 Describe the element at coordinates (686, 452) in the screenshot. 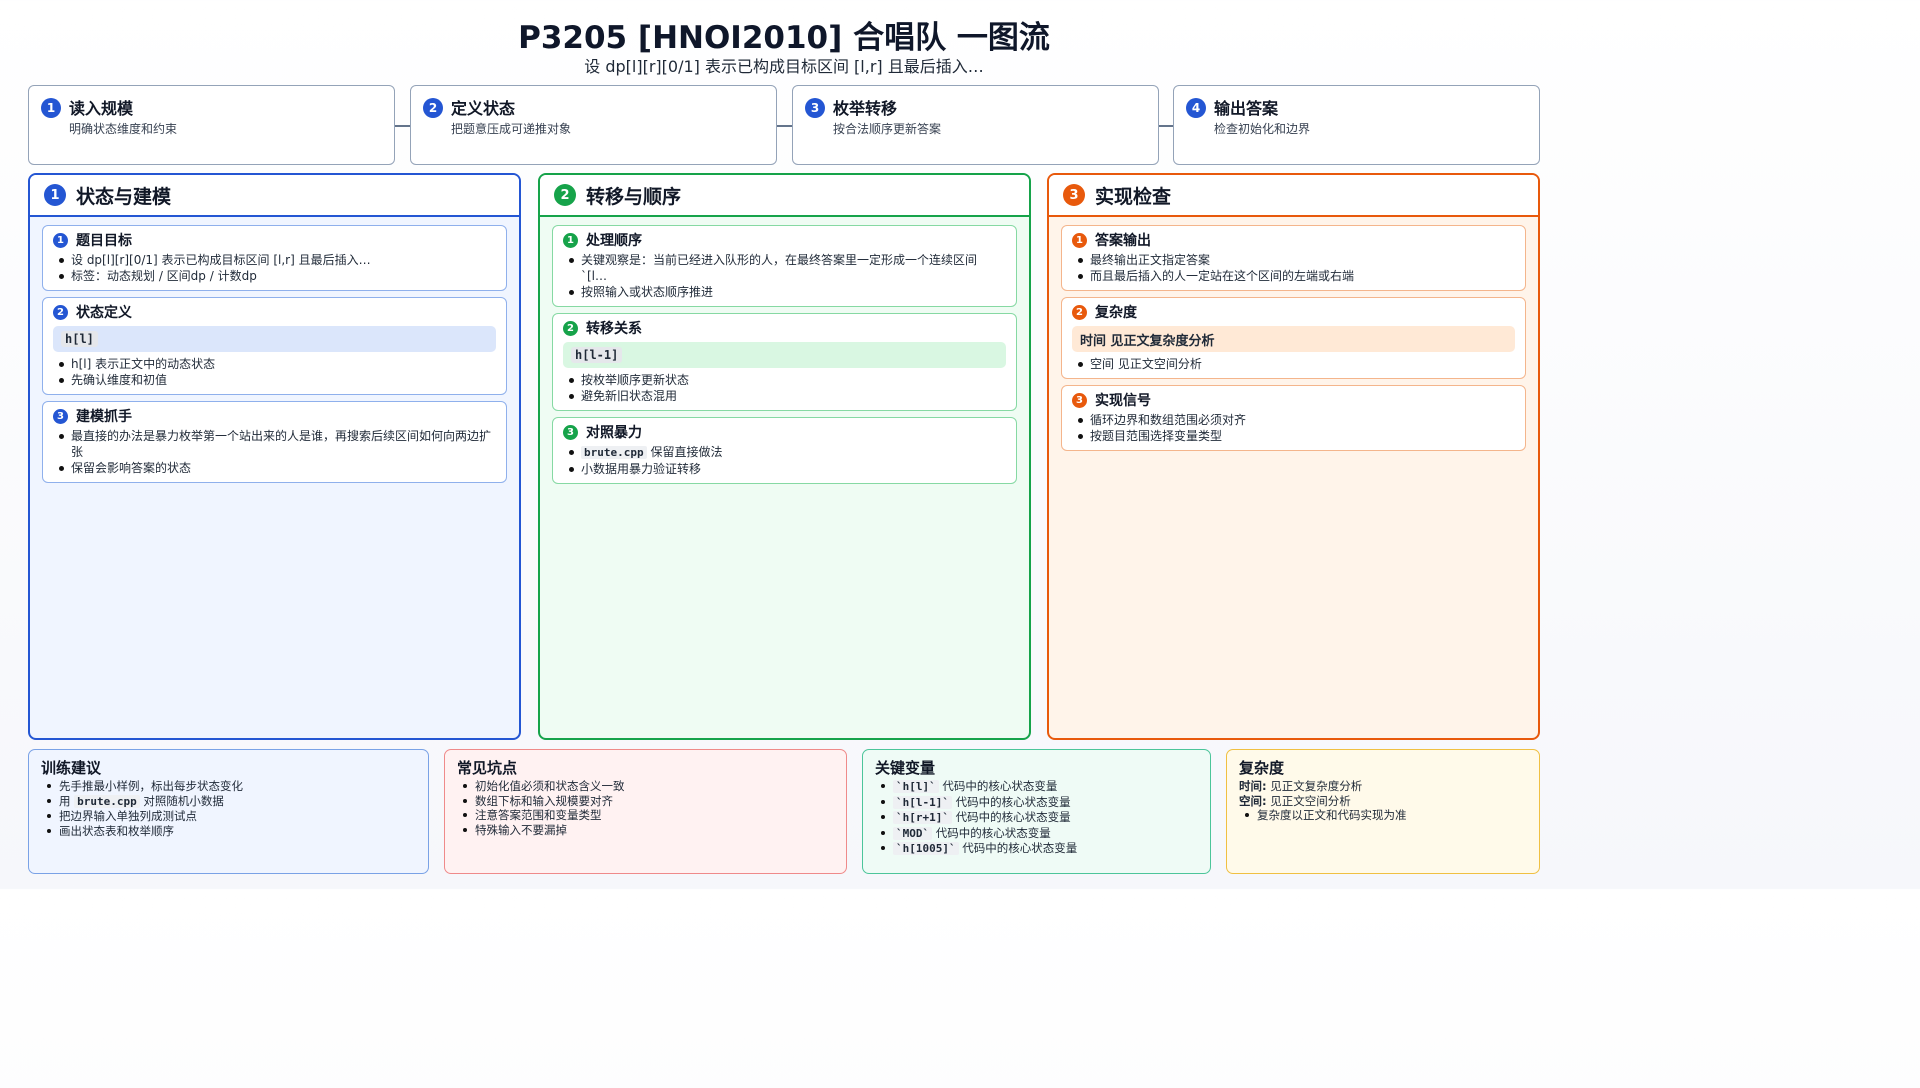

I see `card-item-text: 保留直接做法` at that location.